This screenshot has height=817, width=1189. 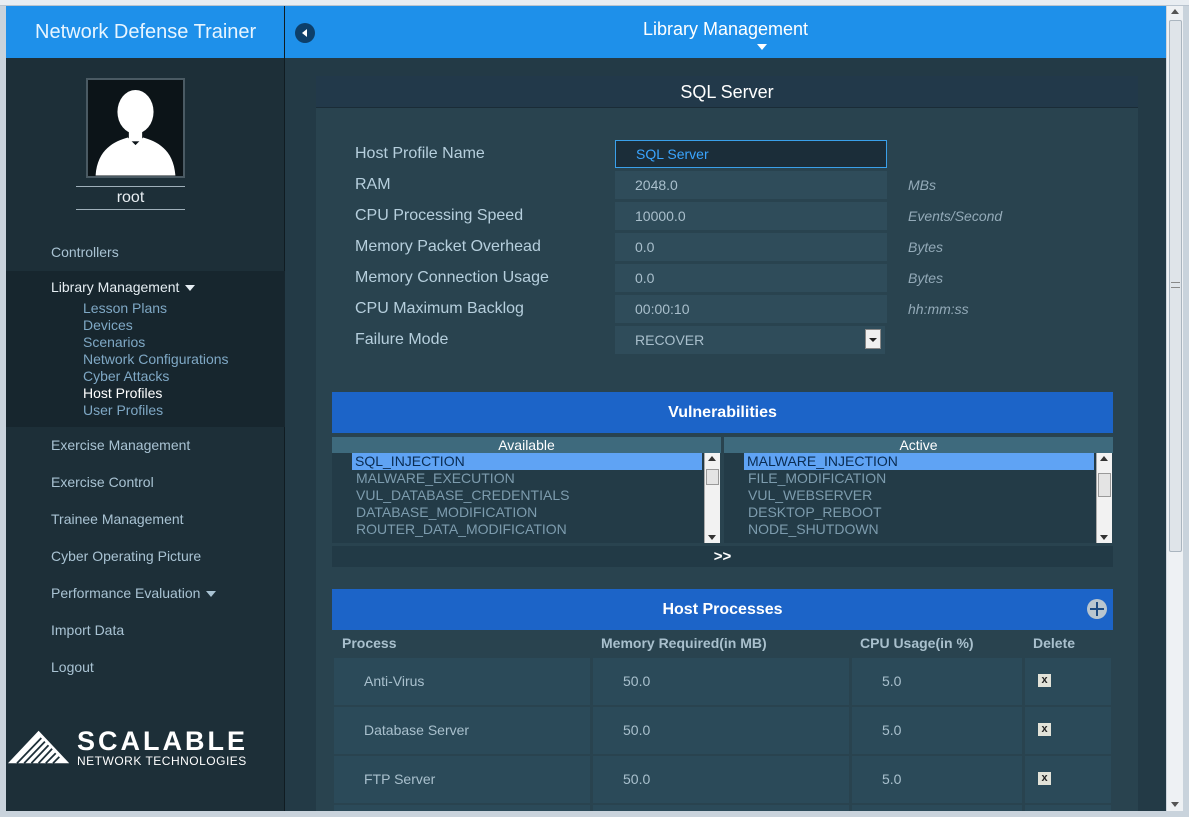 I want to click on user-silhouette-icon, so click(x=135, y=128).